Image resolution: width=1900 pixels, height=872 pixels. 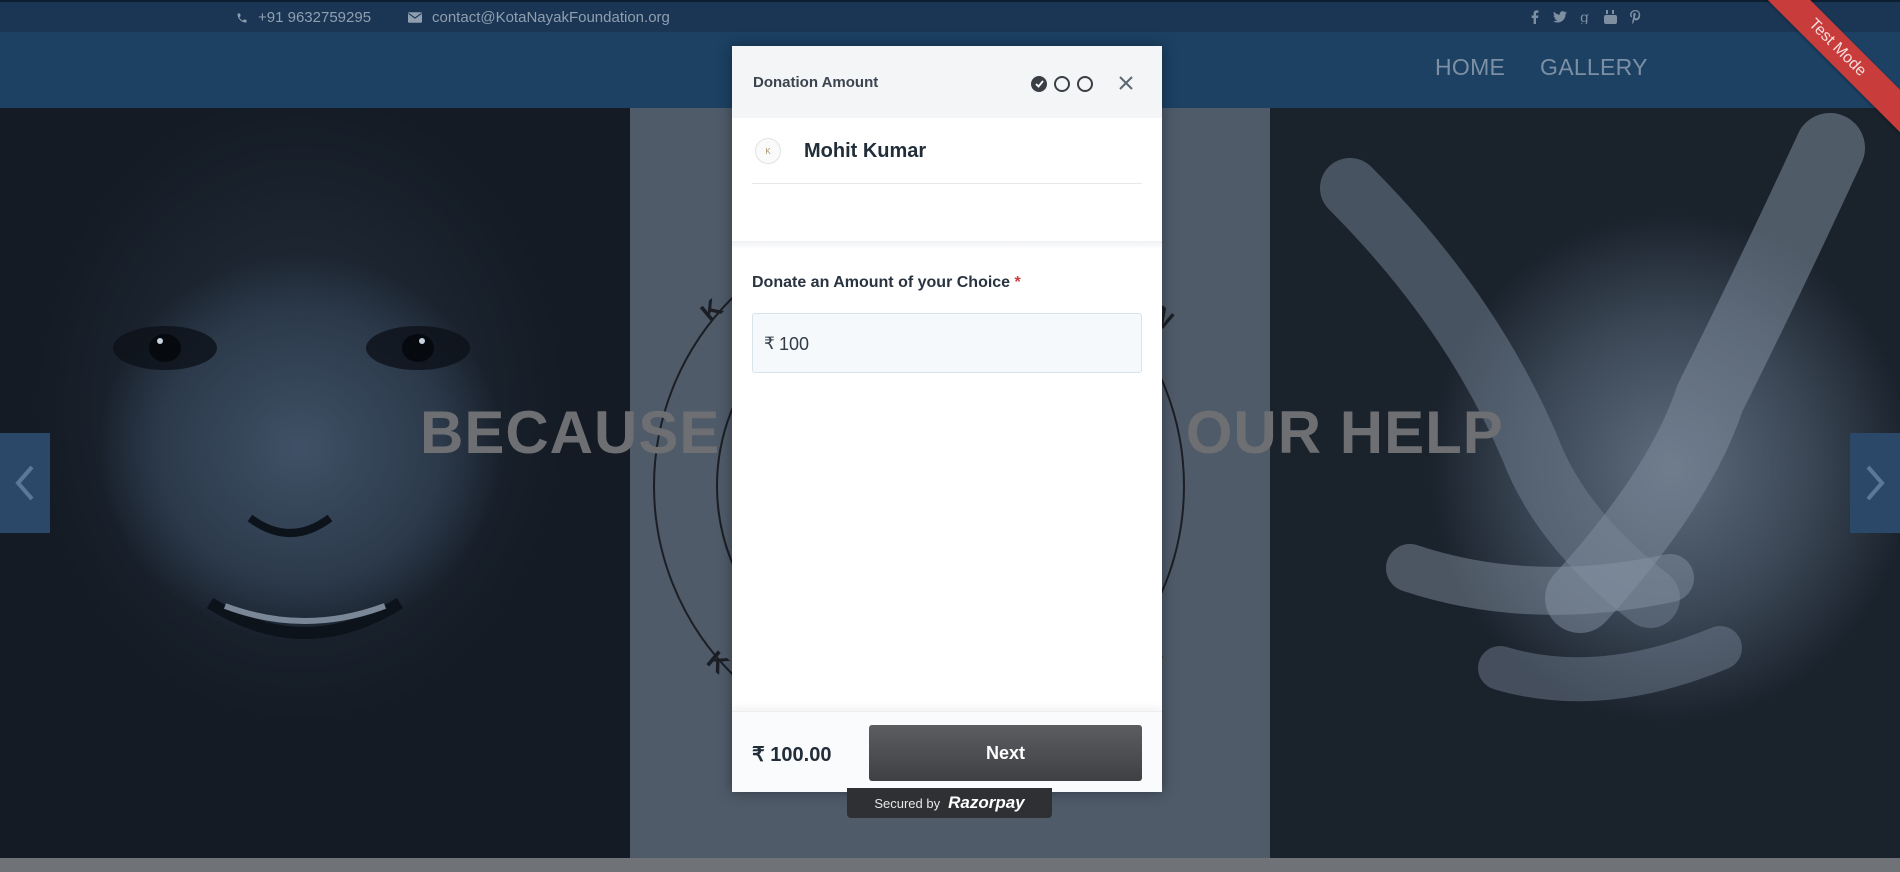 I want to click on merchant-logo-text: K, so click(x=768, y=151).